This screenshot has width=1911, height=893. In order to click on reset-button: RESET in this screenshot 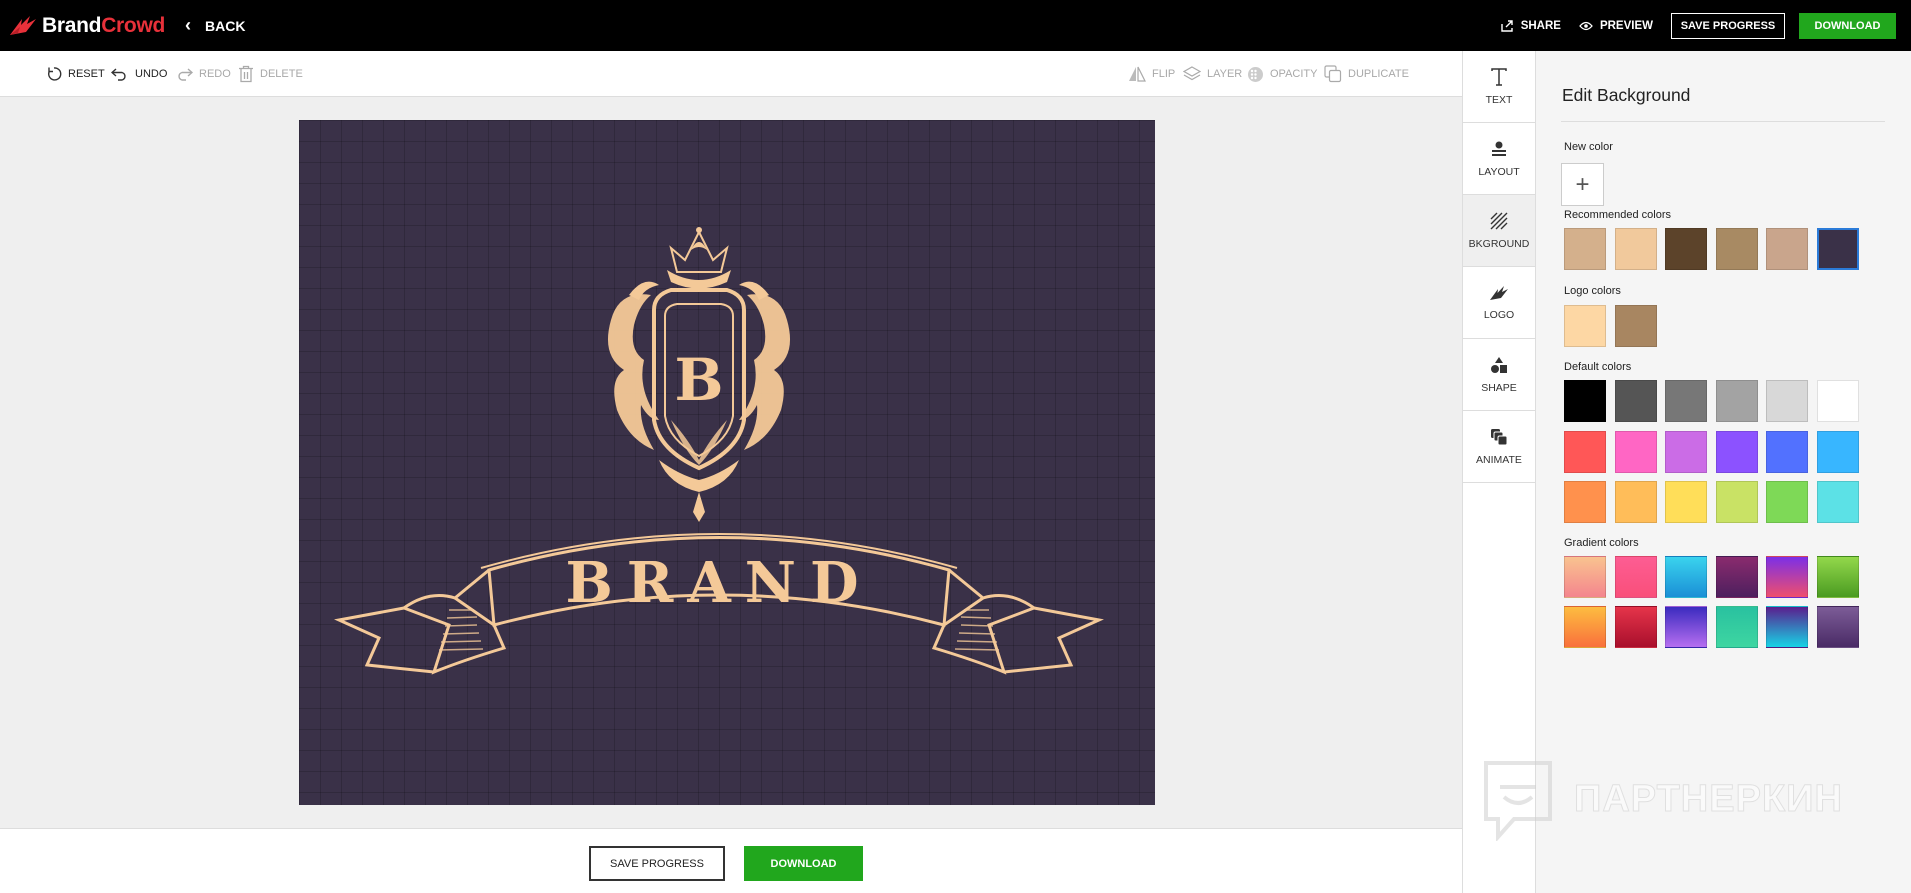, I will do `click(75, 74)`.